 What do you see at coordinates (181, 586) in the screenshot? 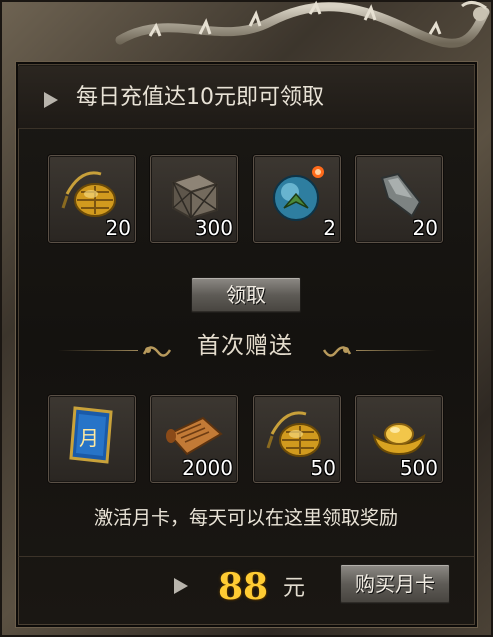
I see `price-arrow-icon` at bounding box center [181, 586].